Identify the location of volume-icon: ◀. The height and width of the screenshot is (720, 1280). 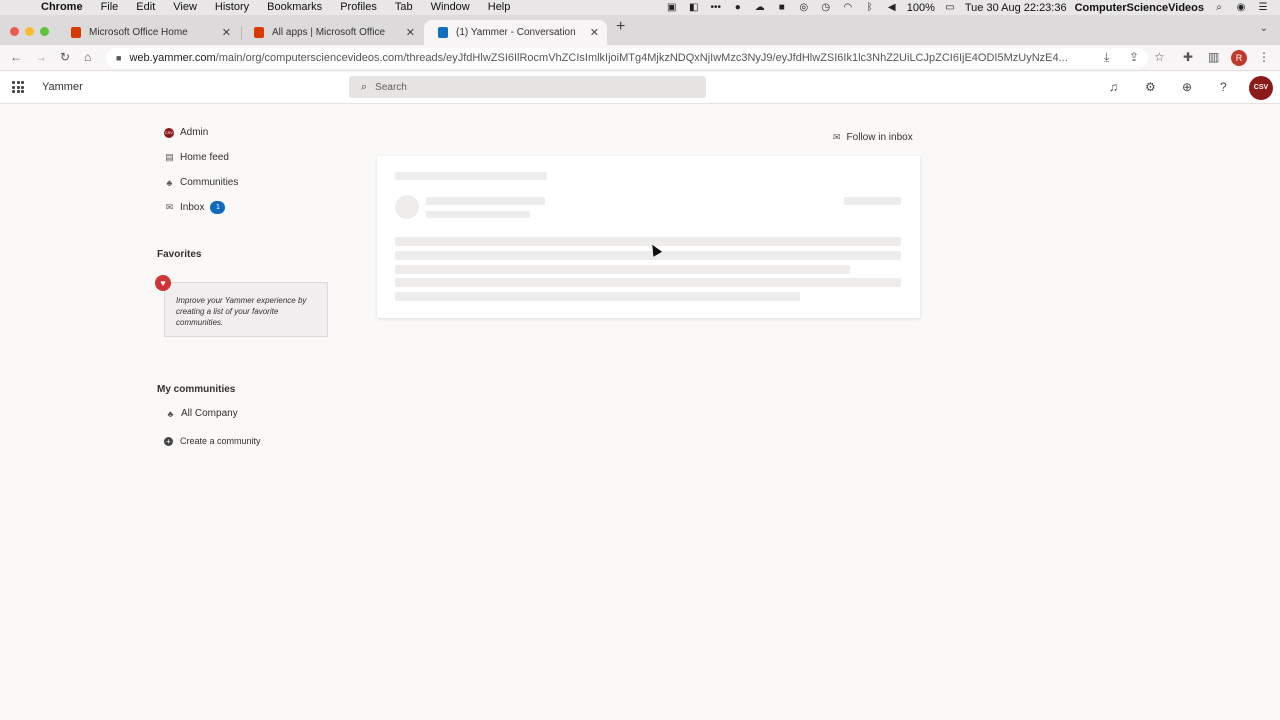
(892, 7).